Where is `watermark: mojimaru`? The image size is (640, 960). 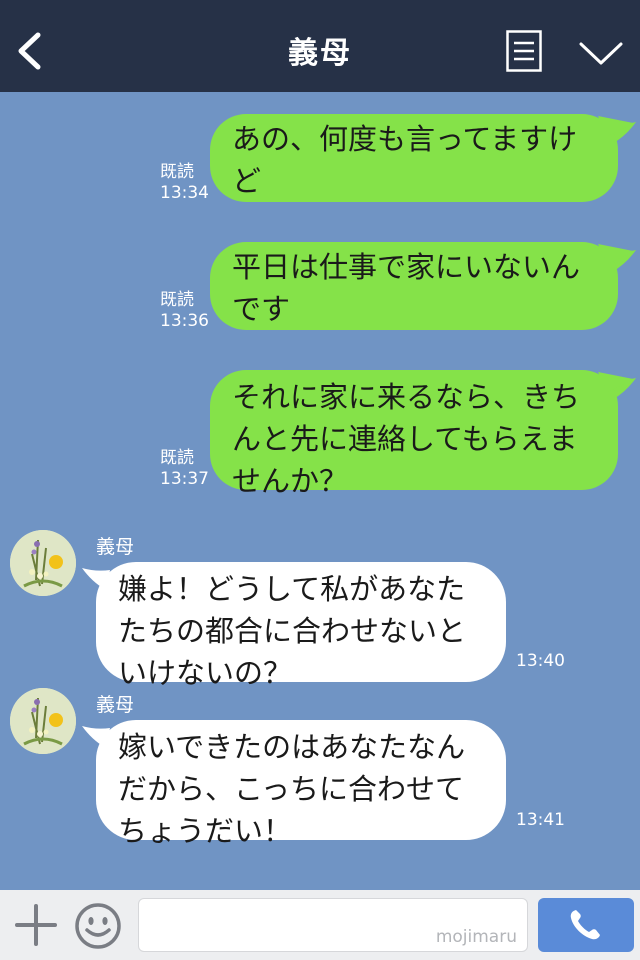 watermark: mojimaru is located at coordinates (476, 937).